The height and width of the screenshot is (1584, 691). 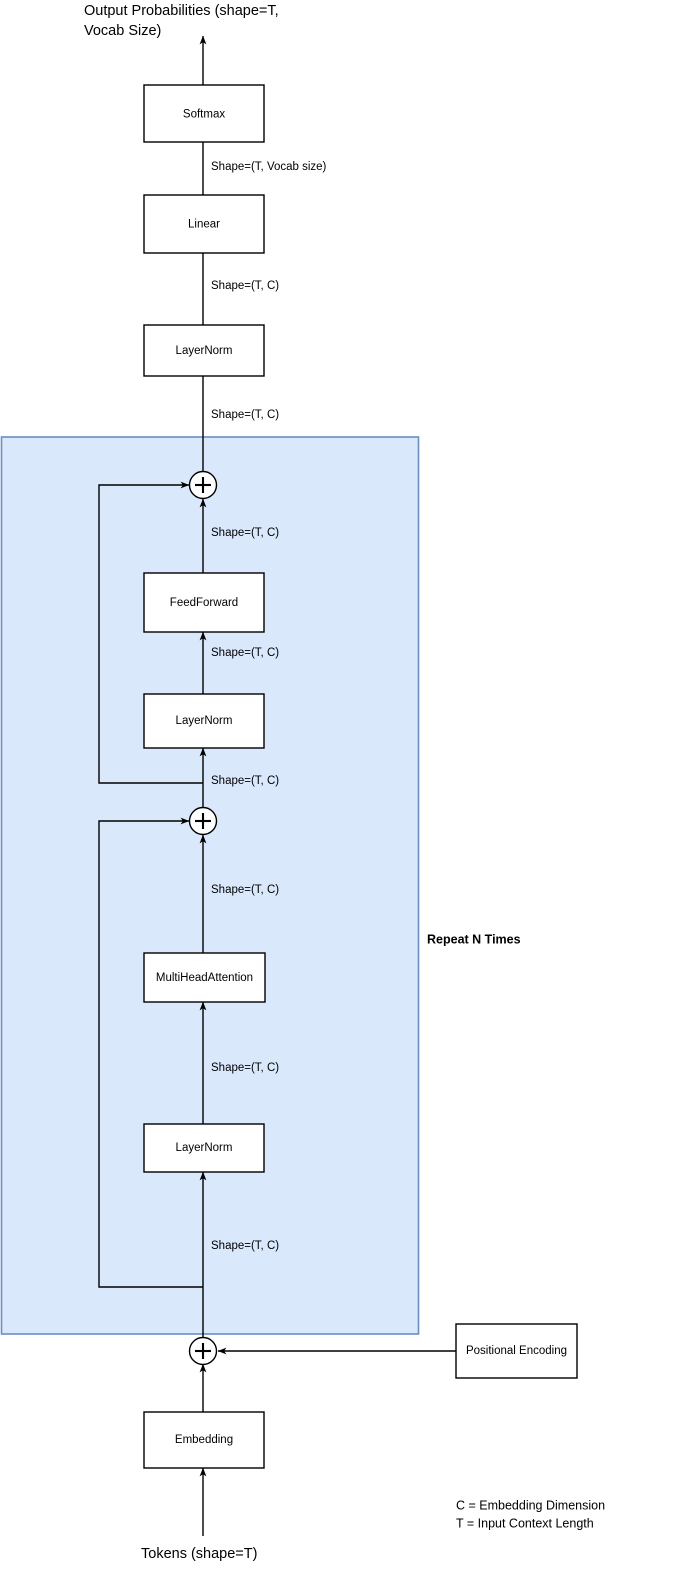 I want to click on output-probabilities-label-line1: Output Probabilities (shape=T,, so click(x=181, y=11).